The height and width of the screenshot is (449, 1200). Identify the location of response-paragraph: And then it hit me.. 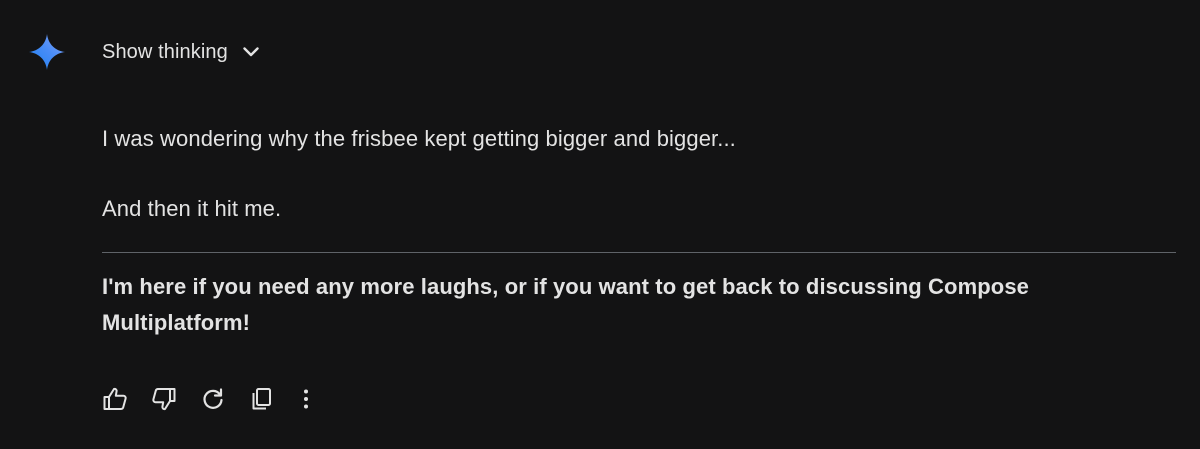
(192, 208).